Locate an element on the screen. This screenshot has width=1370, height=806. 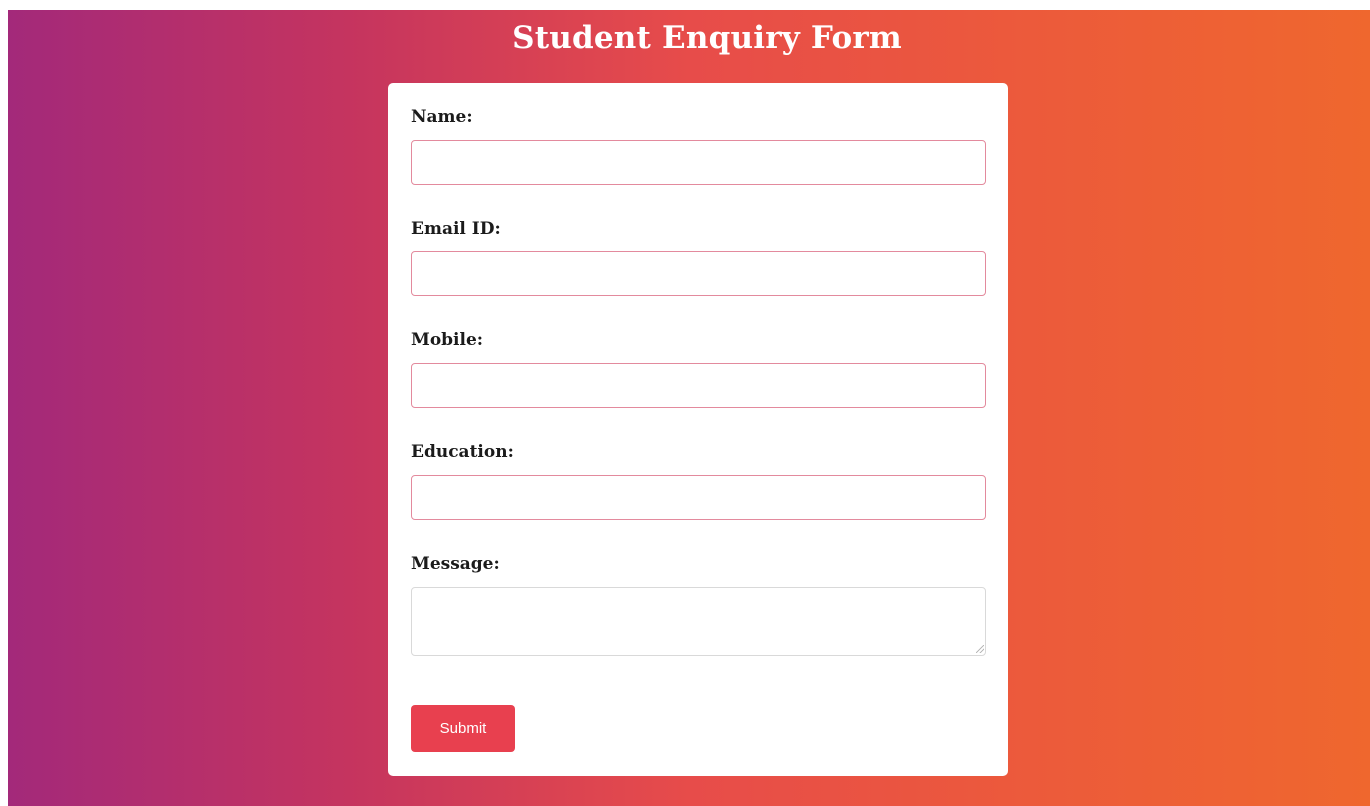
page-title: Student Enquiry Form is located at coordinates (707, 38).